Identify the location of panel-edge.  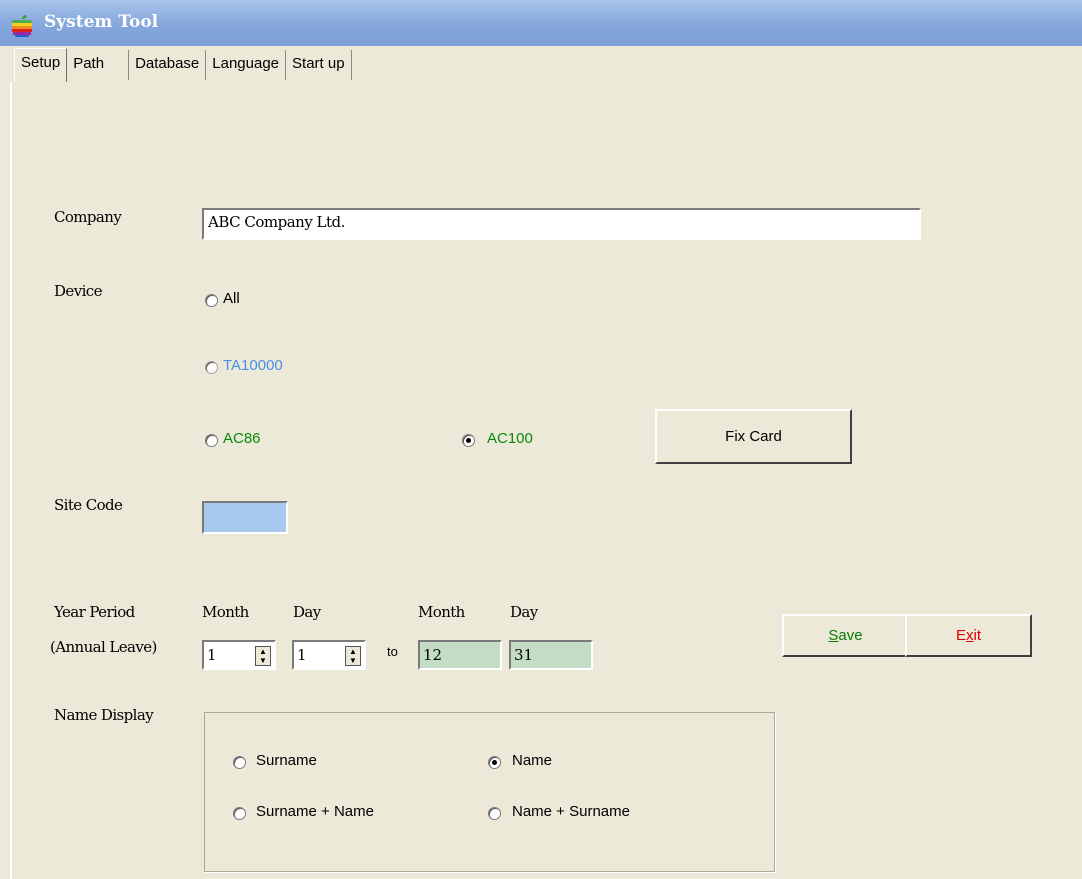
(11, 480).